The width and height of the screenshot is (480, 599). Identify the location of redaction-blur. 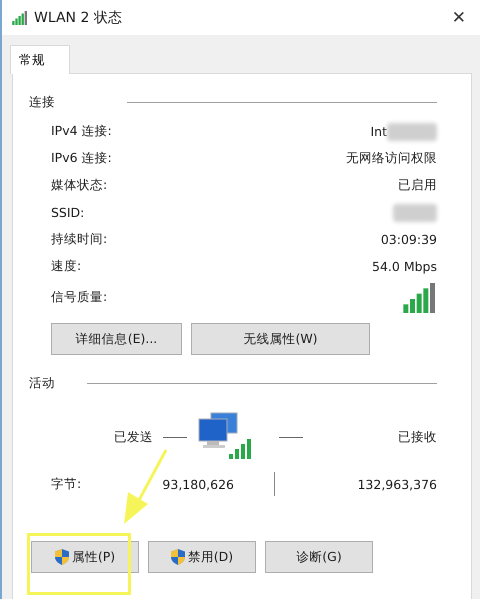
(415, 213).